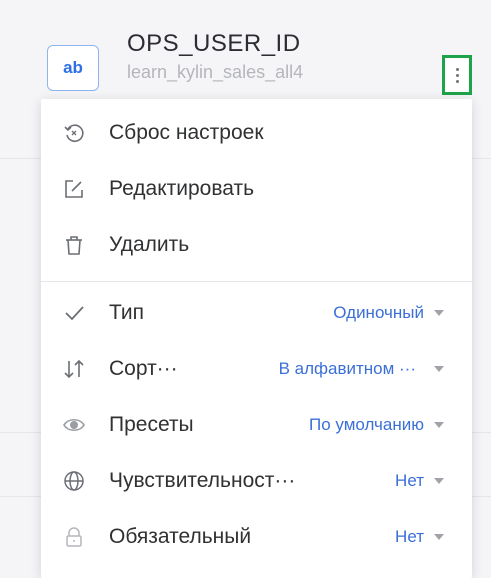 This screenshot has width=491, height=578. I want to click on menu-setting-required: Обязательный Нет, so click(256, 537).